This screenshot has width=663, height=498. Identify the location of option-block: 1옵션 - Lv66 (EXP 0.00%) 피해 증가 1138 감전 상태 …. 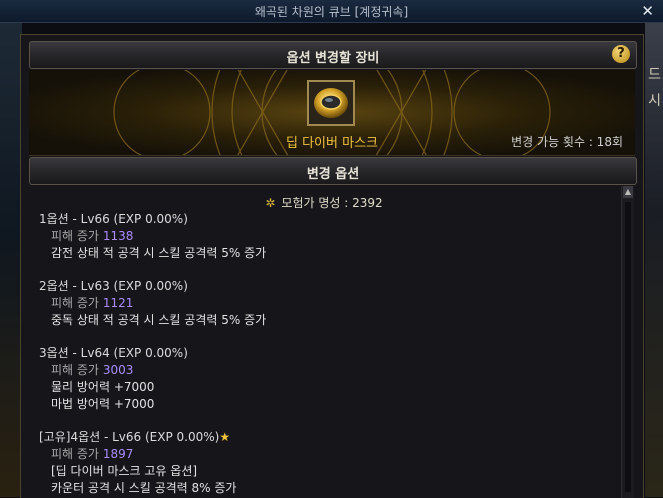
(152, 236).